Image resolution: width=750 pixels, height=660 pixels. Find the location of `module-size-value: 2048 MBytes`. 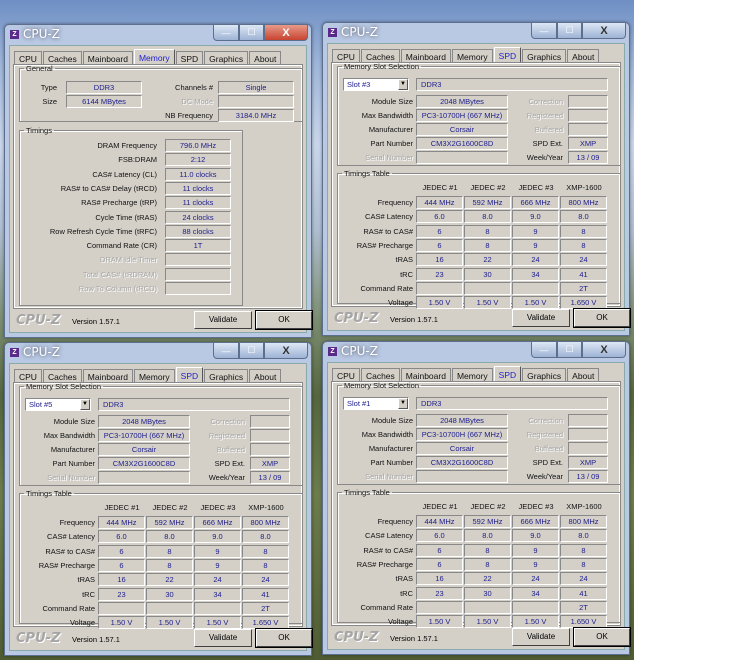

module-size-value: 2048 MBytes is located at coordinates (144, 421).